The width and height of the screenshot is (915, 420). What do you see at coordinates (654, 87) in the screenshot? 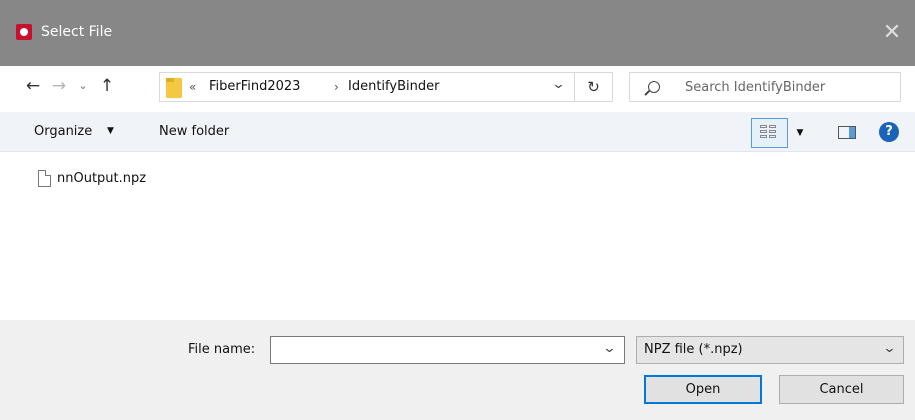
I see `search-icon` at bounding box center [654, 87].